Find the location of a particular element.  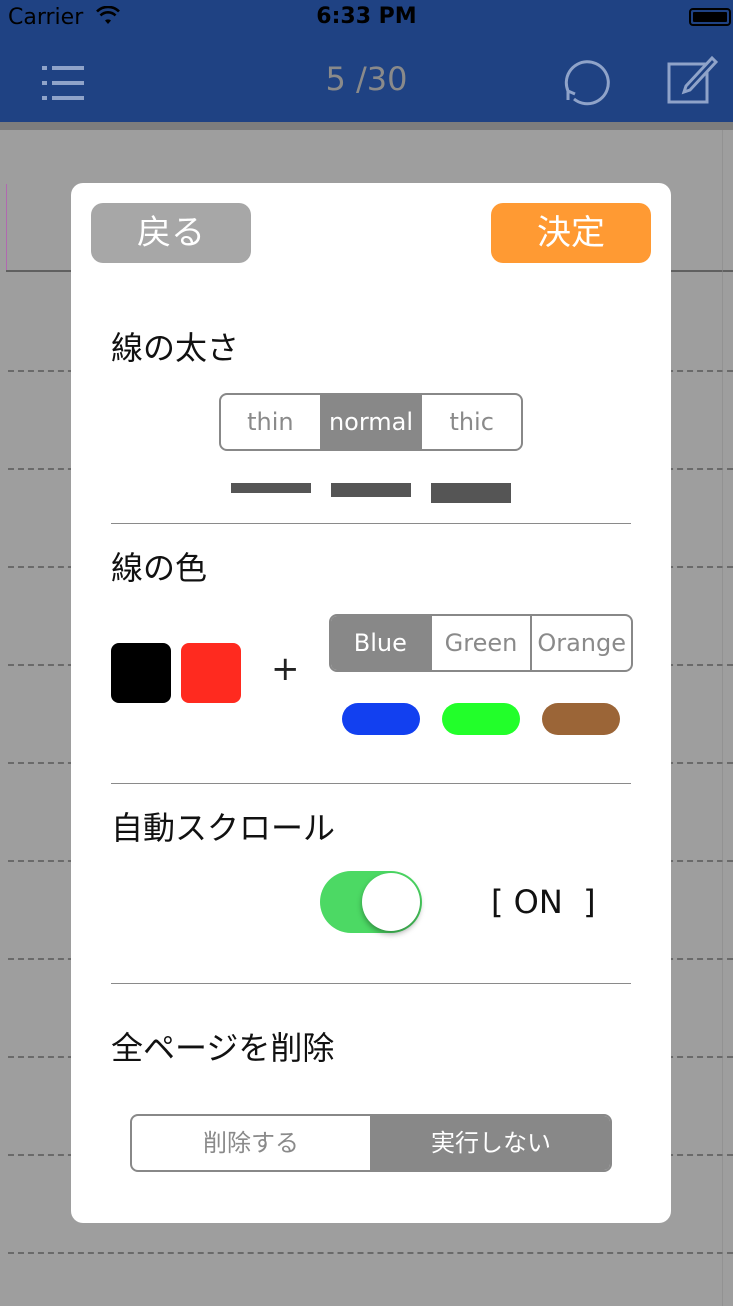

nav-bar: 5 /30 is located at coordinates (366, 79).